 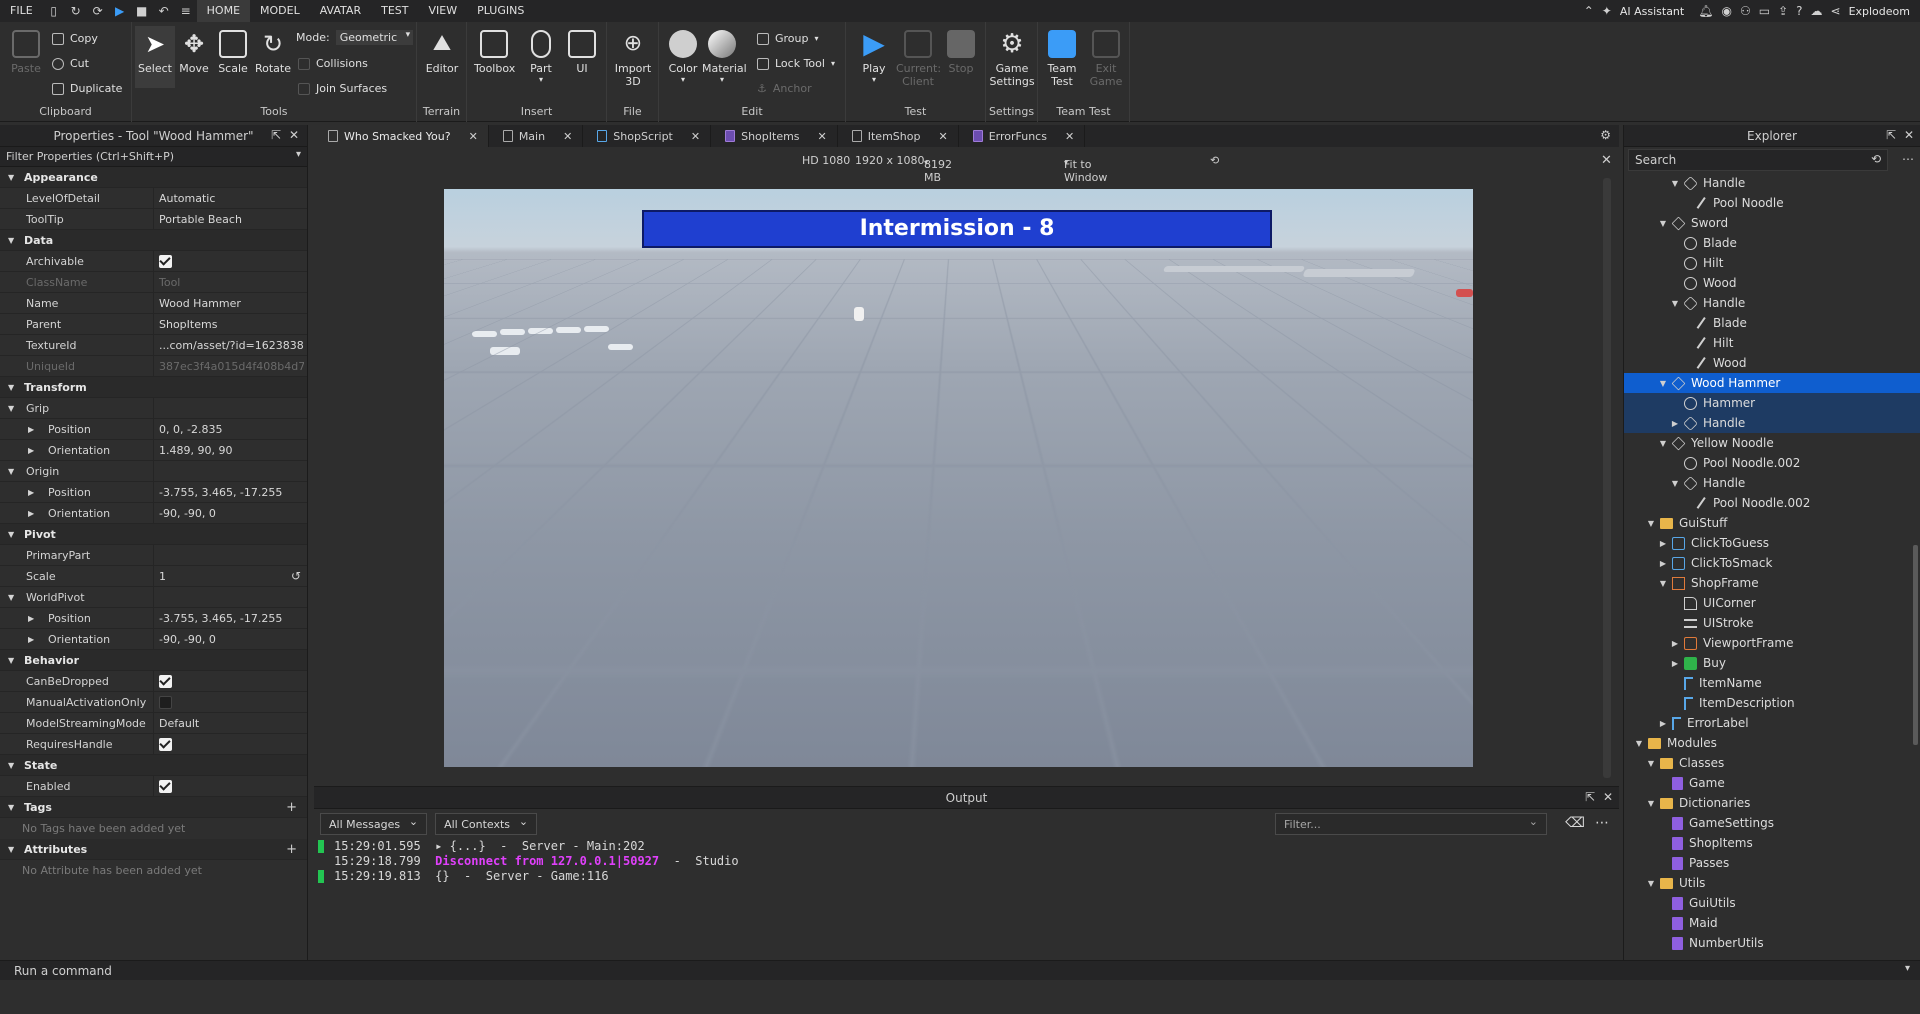 What do you see at coordinates (486, 824) in the screenshot?
I see `contexts-filter-dropdown: All Contexts` at bounding box center [486, 824].